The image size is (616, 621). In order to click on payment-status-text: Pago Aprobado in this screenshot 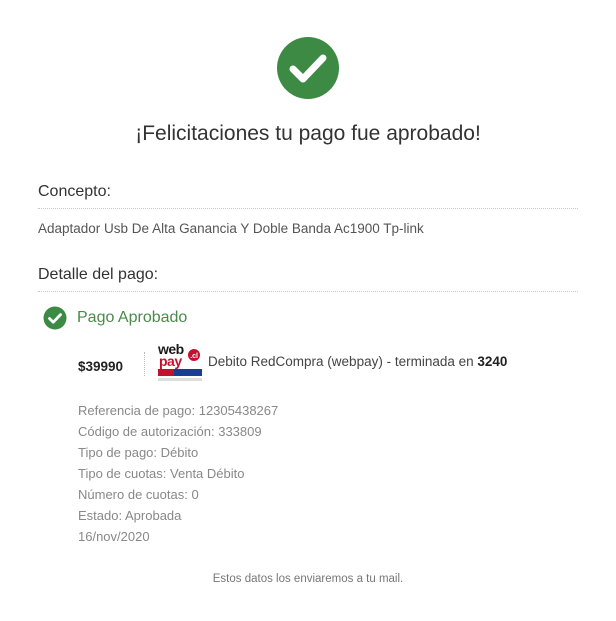, I will do `click(132, 317)`.